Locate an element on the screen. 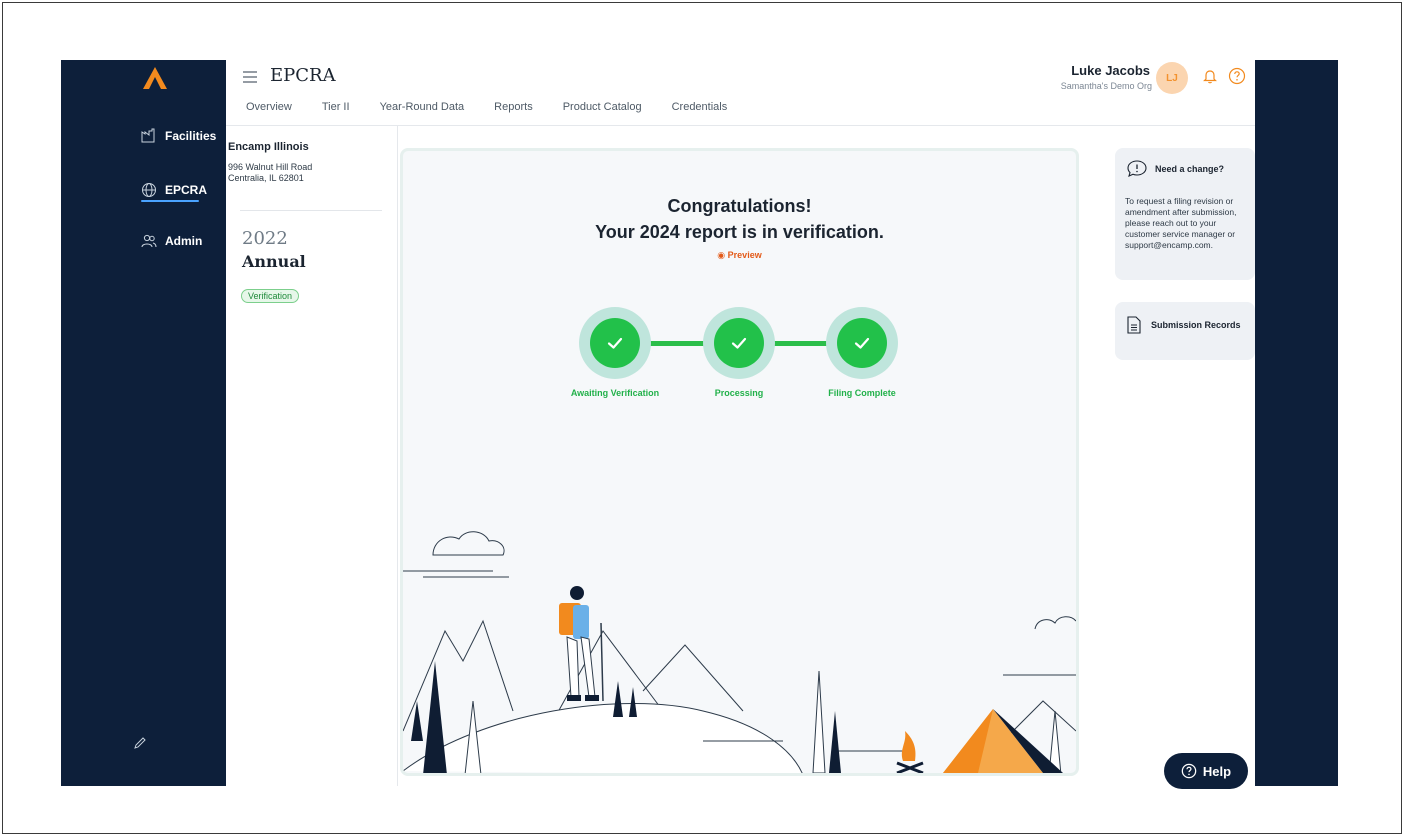  step-label: Awaiting Verification is located at coordinates (615, 393).